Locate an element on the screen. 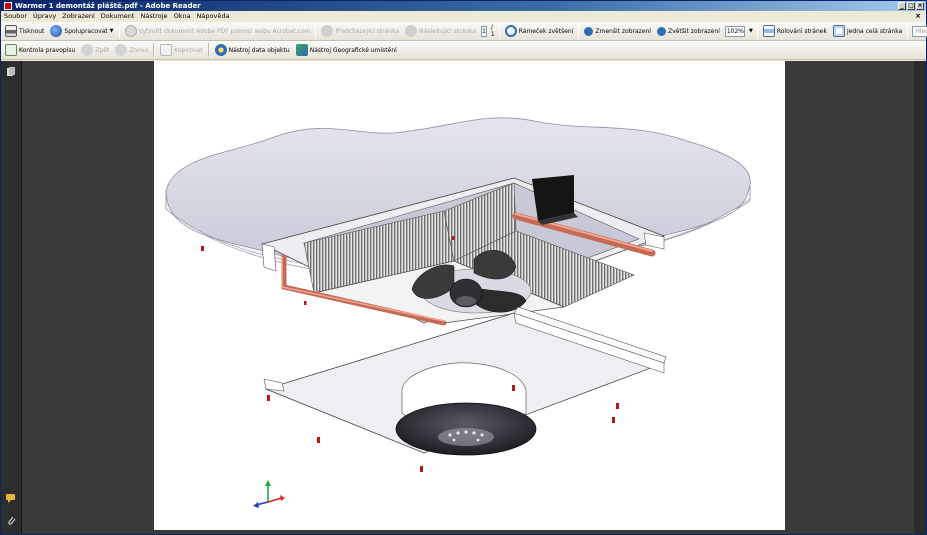 This screenshot has height=535, width=927. comments-icon is located at coordinates (11, 498).